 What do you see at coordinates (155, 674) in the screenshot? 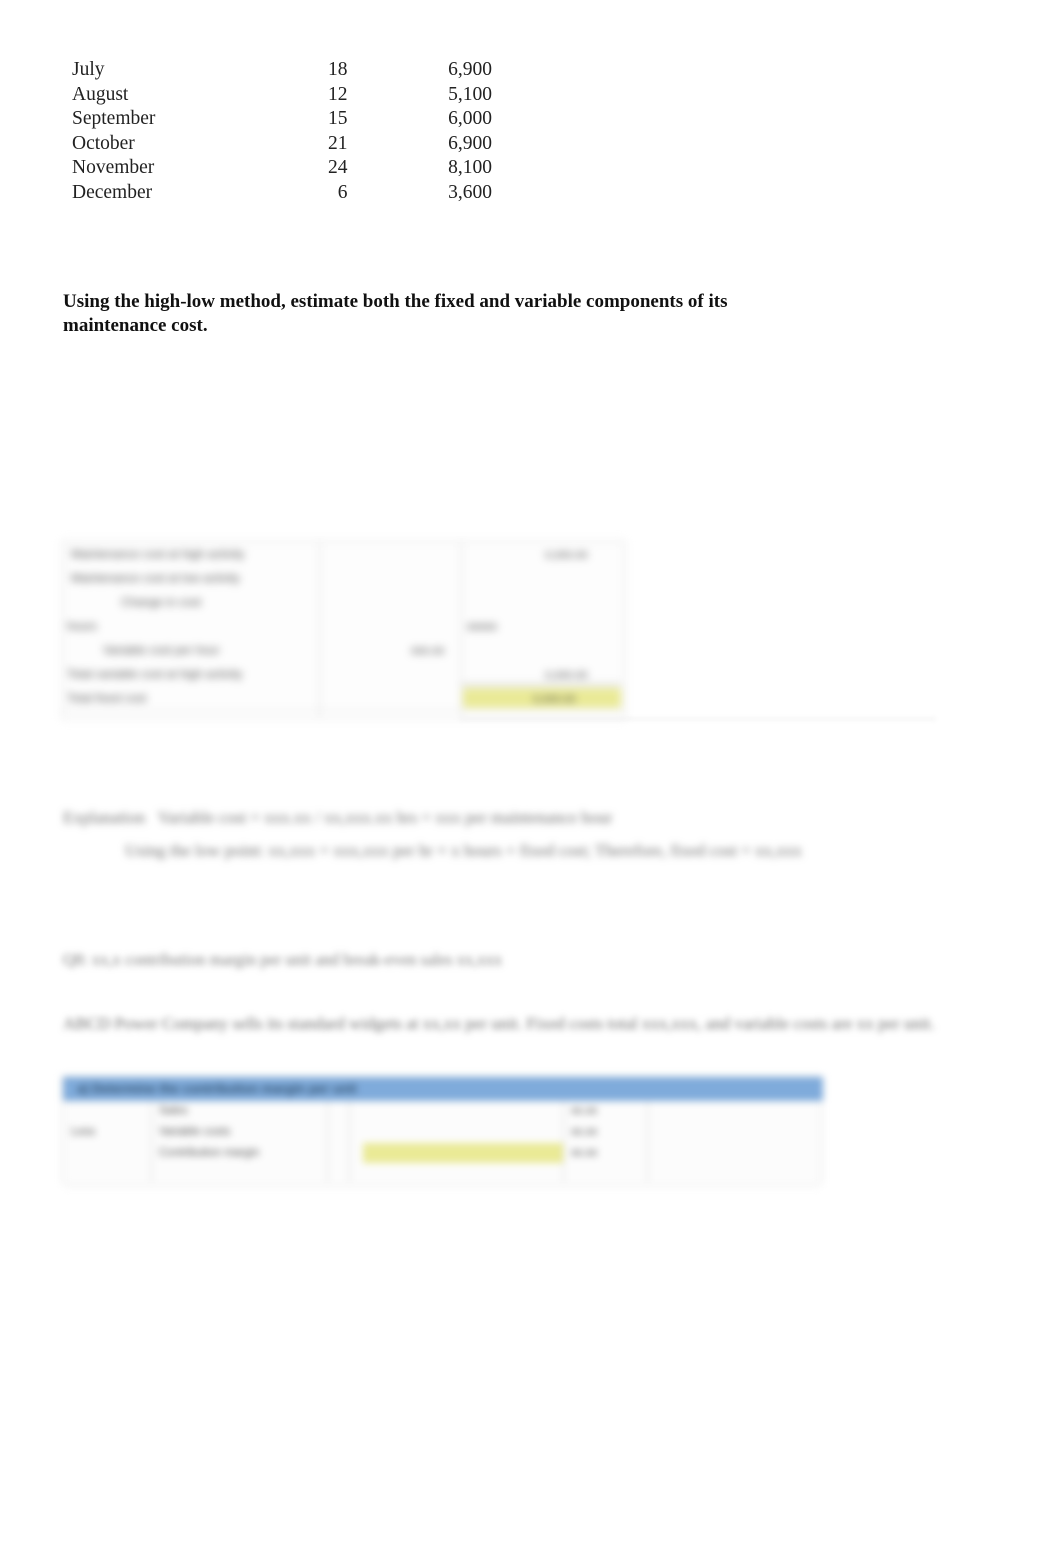
I see `sheet-cell-label: Total variable cost at high activity` at bounding box center [155, 674].